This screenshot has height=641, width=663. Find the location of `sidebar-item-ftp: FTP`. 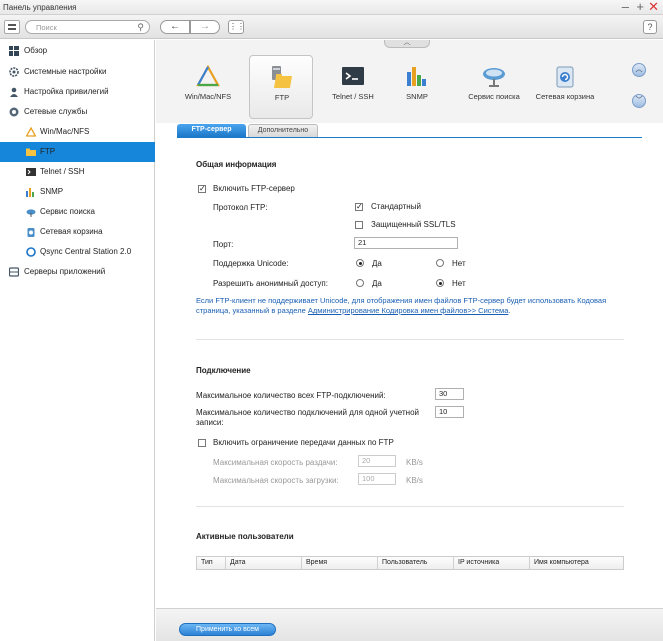

sidebar-item-ftp: FTP is located at coordinates (77, 152).